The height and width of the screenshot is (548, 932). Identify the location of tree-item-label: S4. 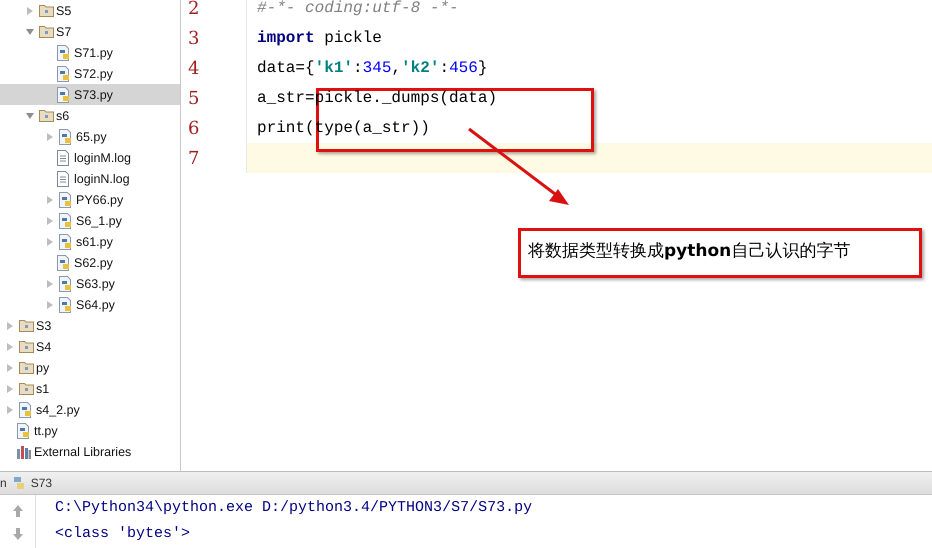
(44, 347).